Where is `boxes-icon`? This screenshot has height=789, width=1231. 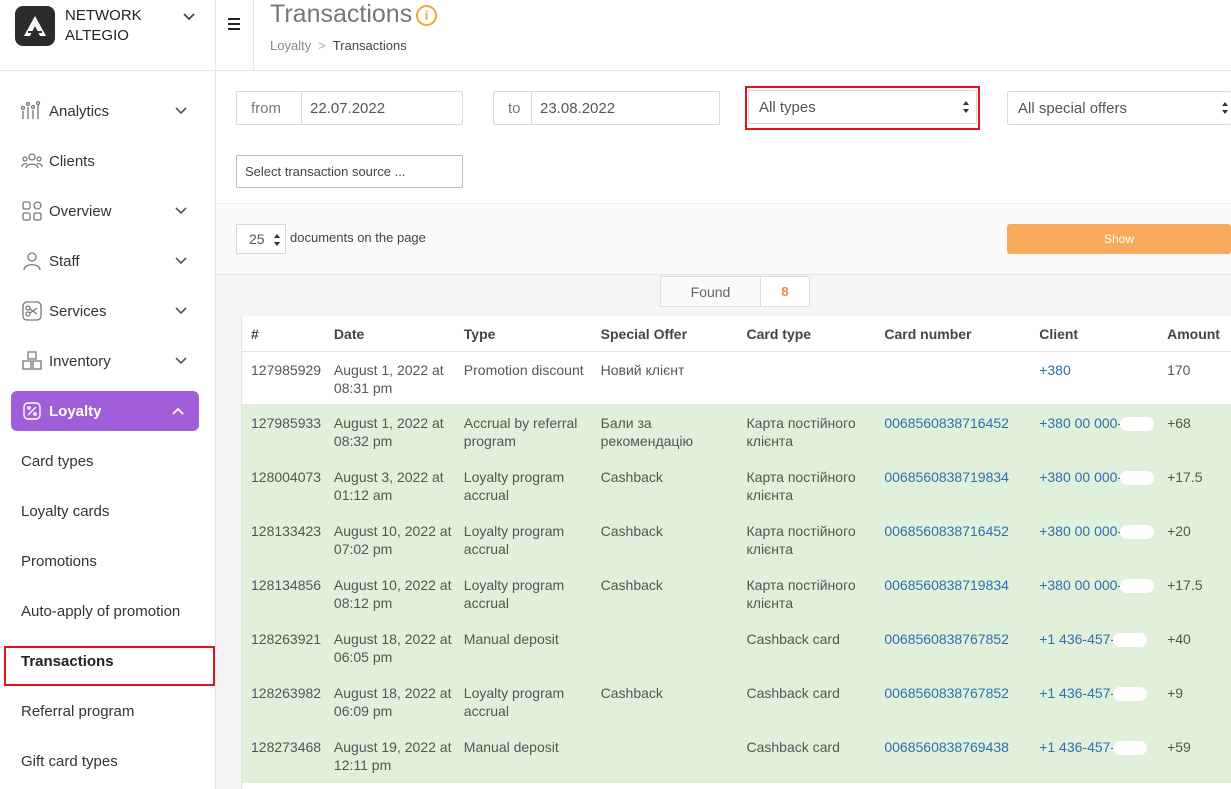
boxes-icon is located at coordinates (32, 361).